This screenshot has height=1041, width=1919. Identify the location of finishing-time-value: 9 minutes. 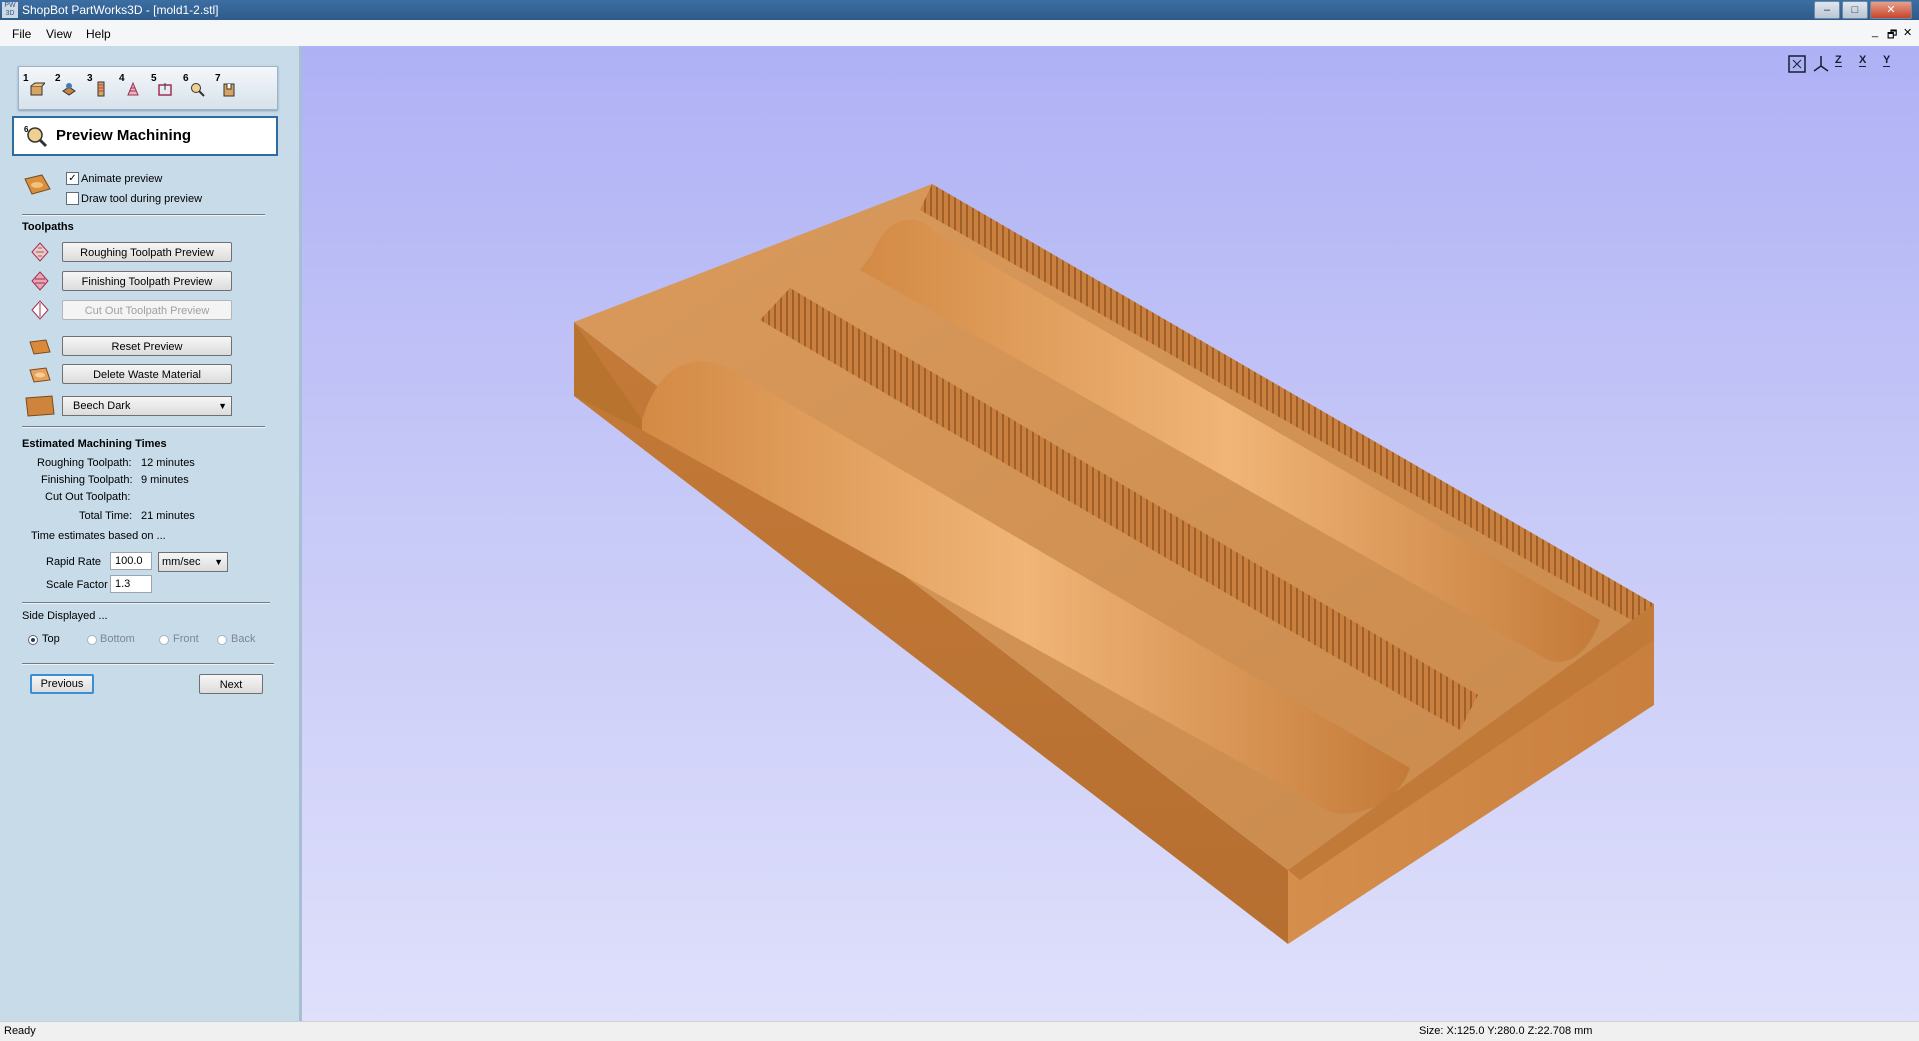
(165, 480).